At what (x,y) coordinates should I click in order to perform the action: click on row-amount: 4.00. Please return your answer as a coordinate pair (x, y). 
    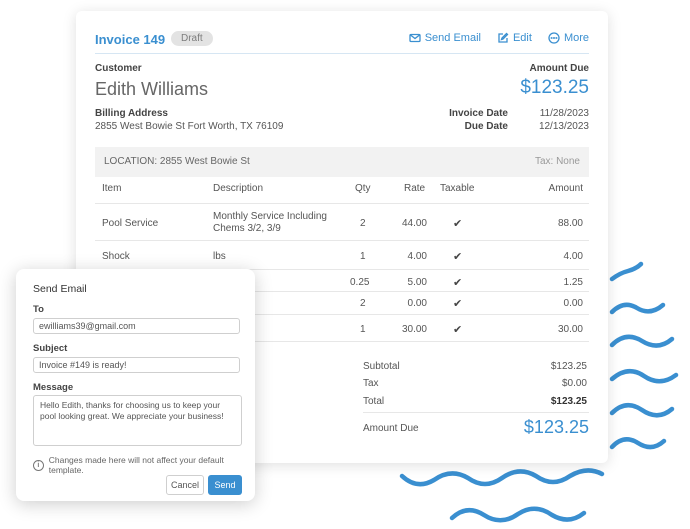
    Looking at the image, I should click on (573, 256).